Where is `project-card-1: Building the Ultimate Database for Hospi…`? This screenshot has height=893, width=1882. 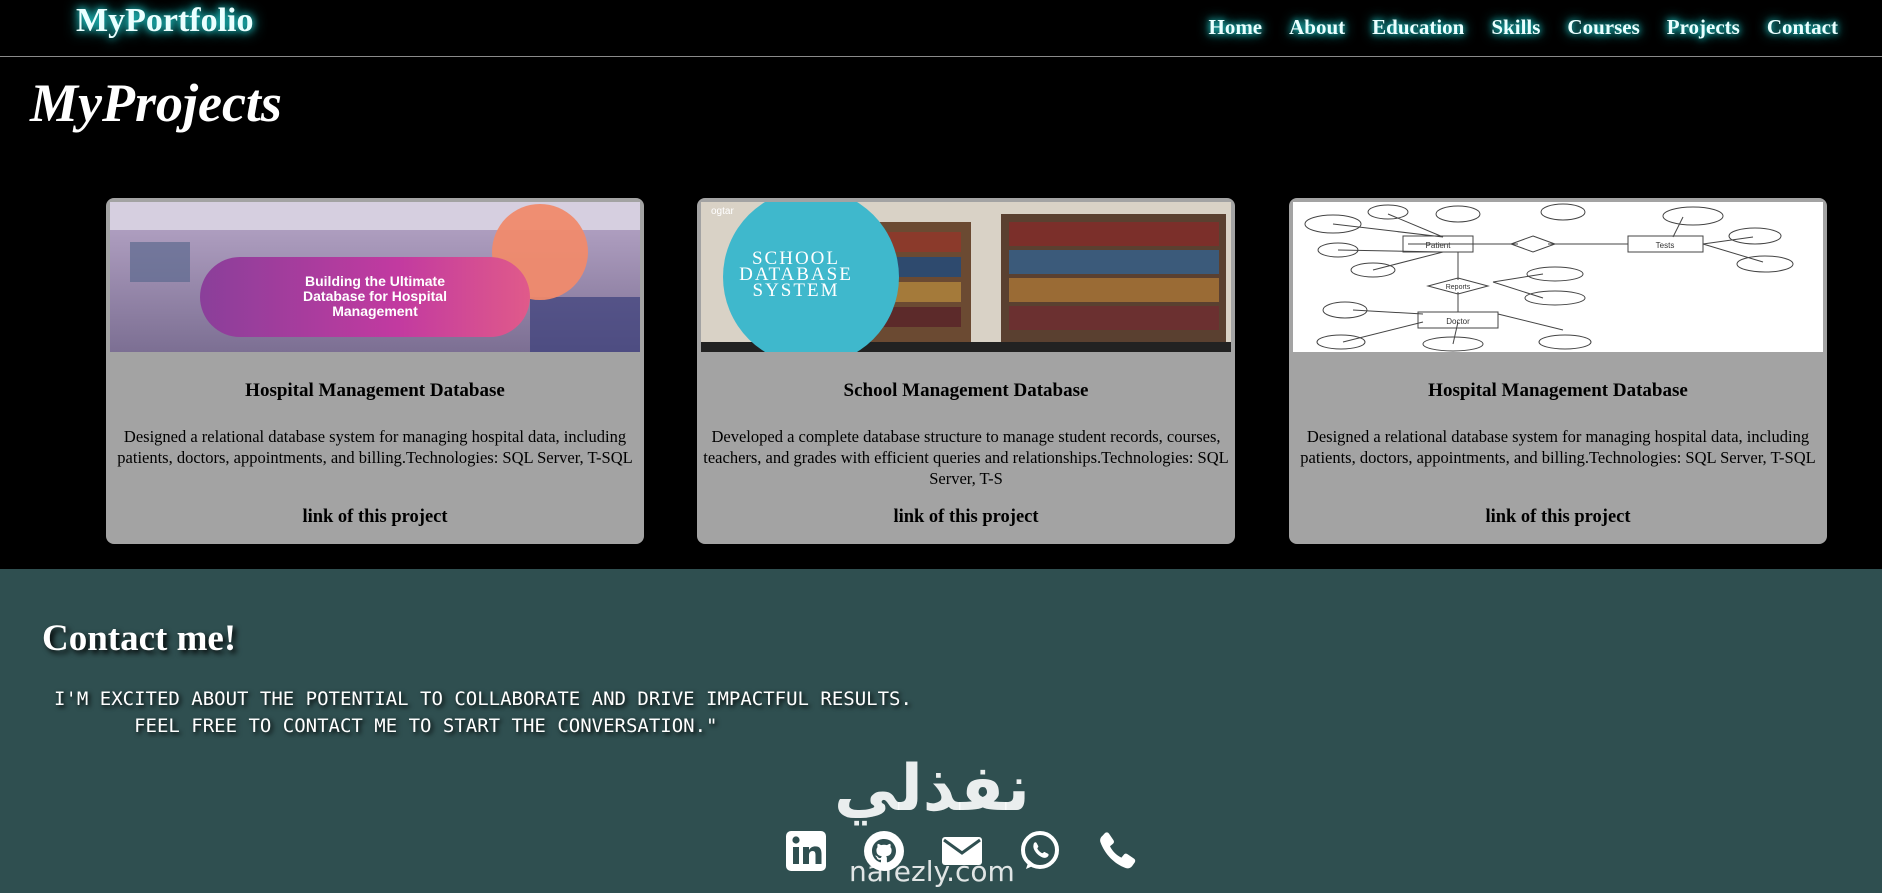
project-card-1: Building the Ultimate Database for Hospi… is located at coordinates (375, 371).